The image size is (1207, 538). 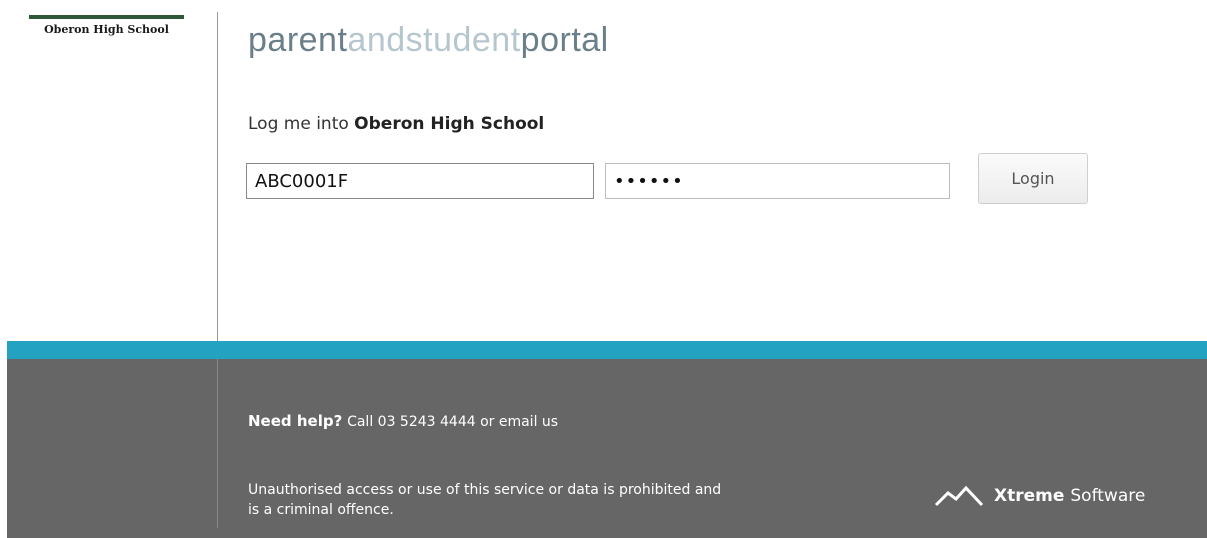 What do you see at coordinates (1033, 178) in the screenshot?
I see `login-button: Login` at bounding box center [1033, 178].